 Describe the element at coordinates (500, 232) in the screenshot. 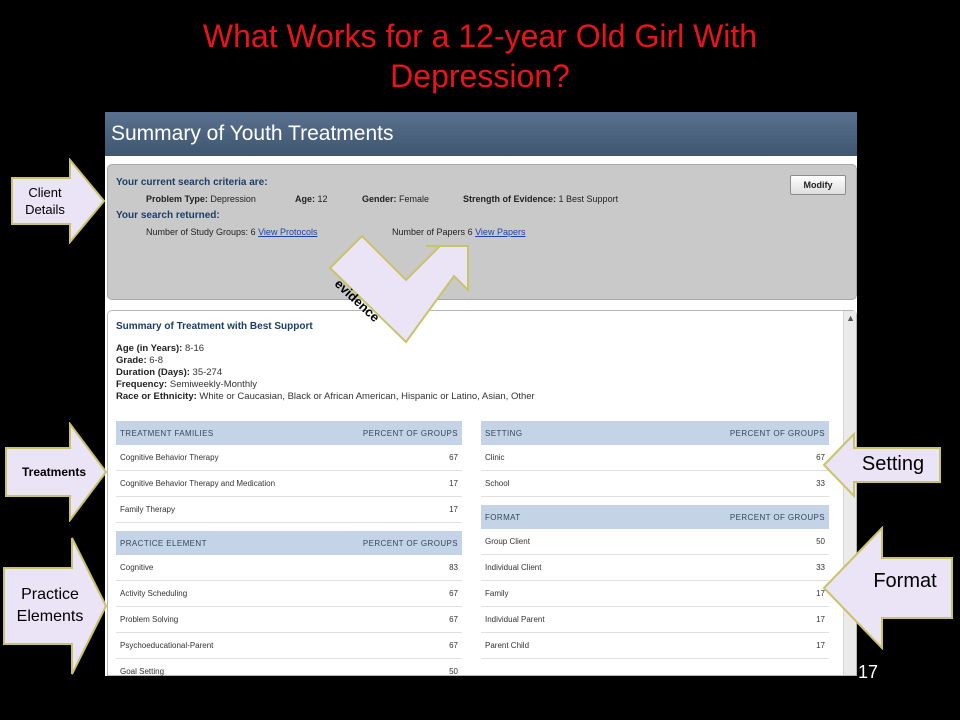

I see `view-papers-link: View Papers` at that location.